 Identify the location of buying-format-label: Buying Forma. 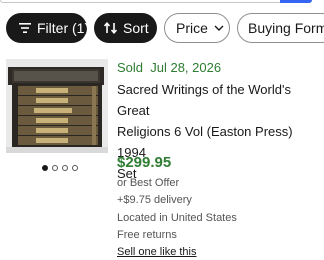
(286, 28).